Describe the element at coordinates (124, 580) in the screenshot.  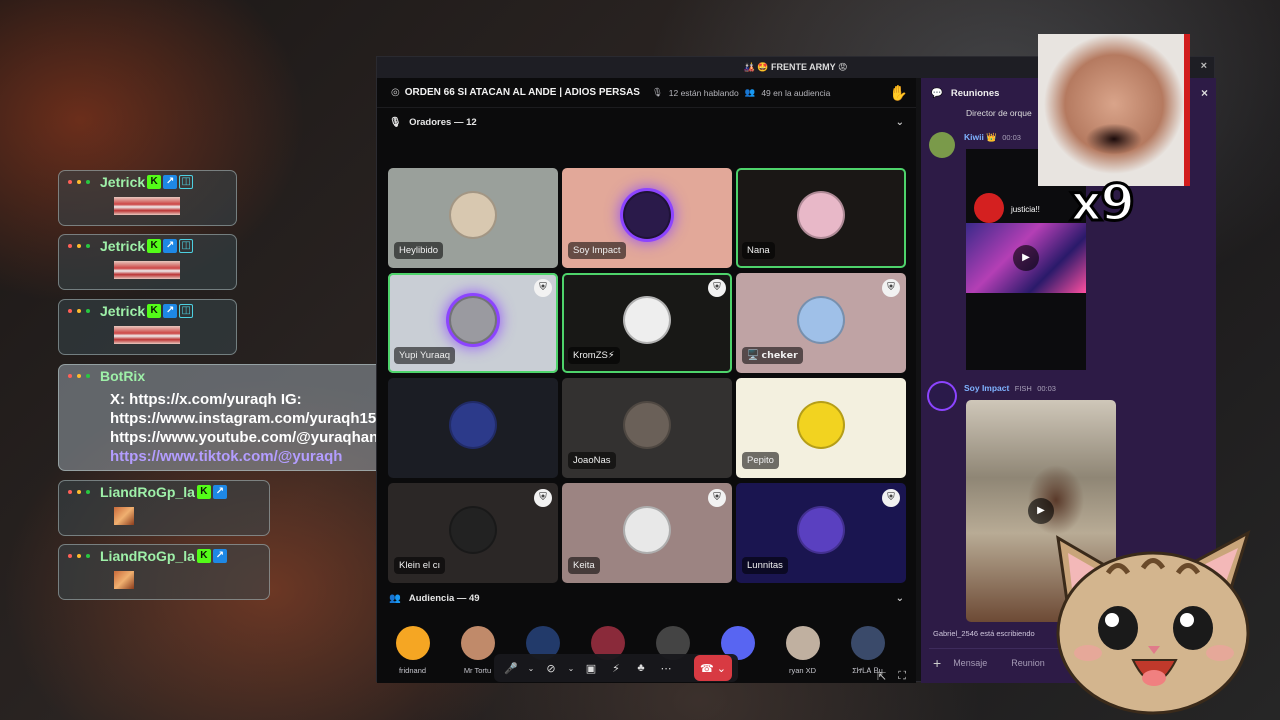
I see `emote` at that location.